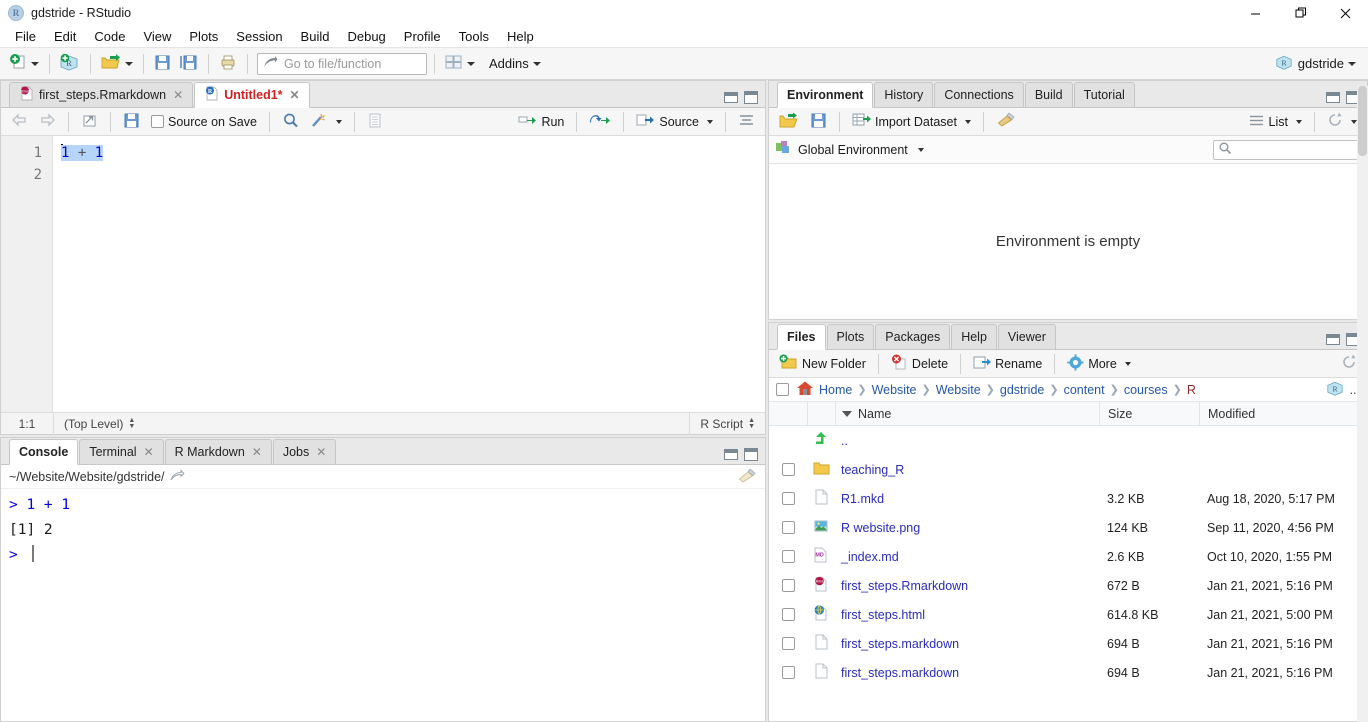  What do you see at coordinates (204, 122) in the screenshot?
I see `source-on-save-checkbox: Source on Save` at bounding box center [204, 122].